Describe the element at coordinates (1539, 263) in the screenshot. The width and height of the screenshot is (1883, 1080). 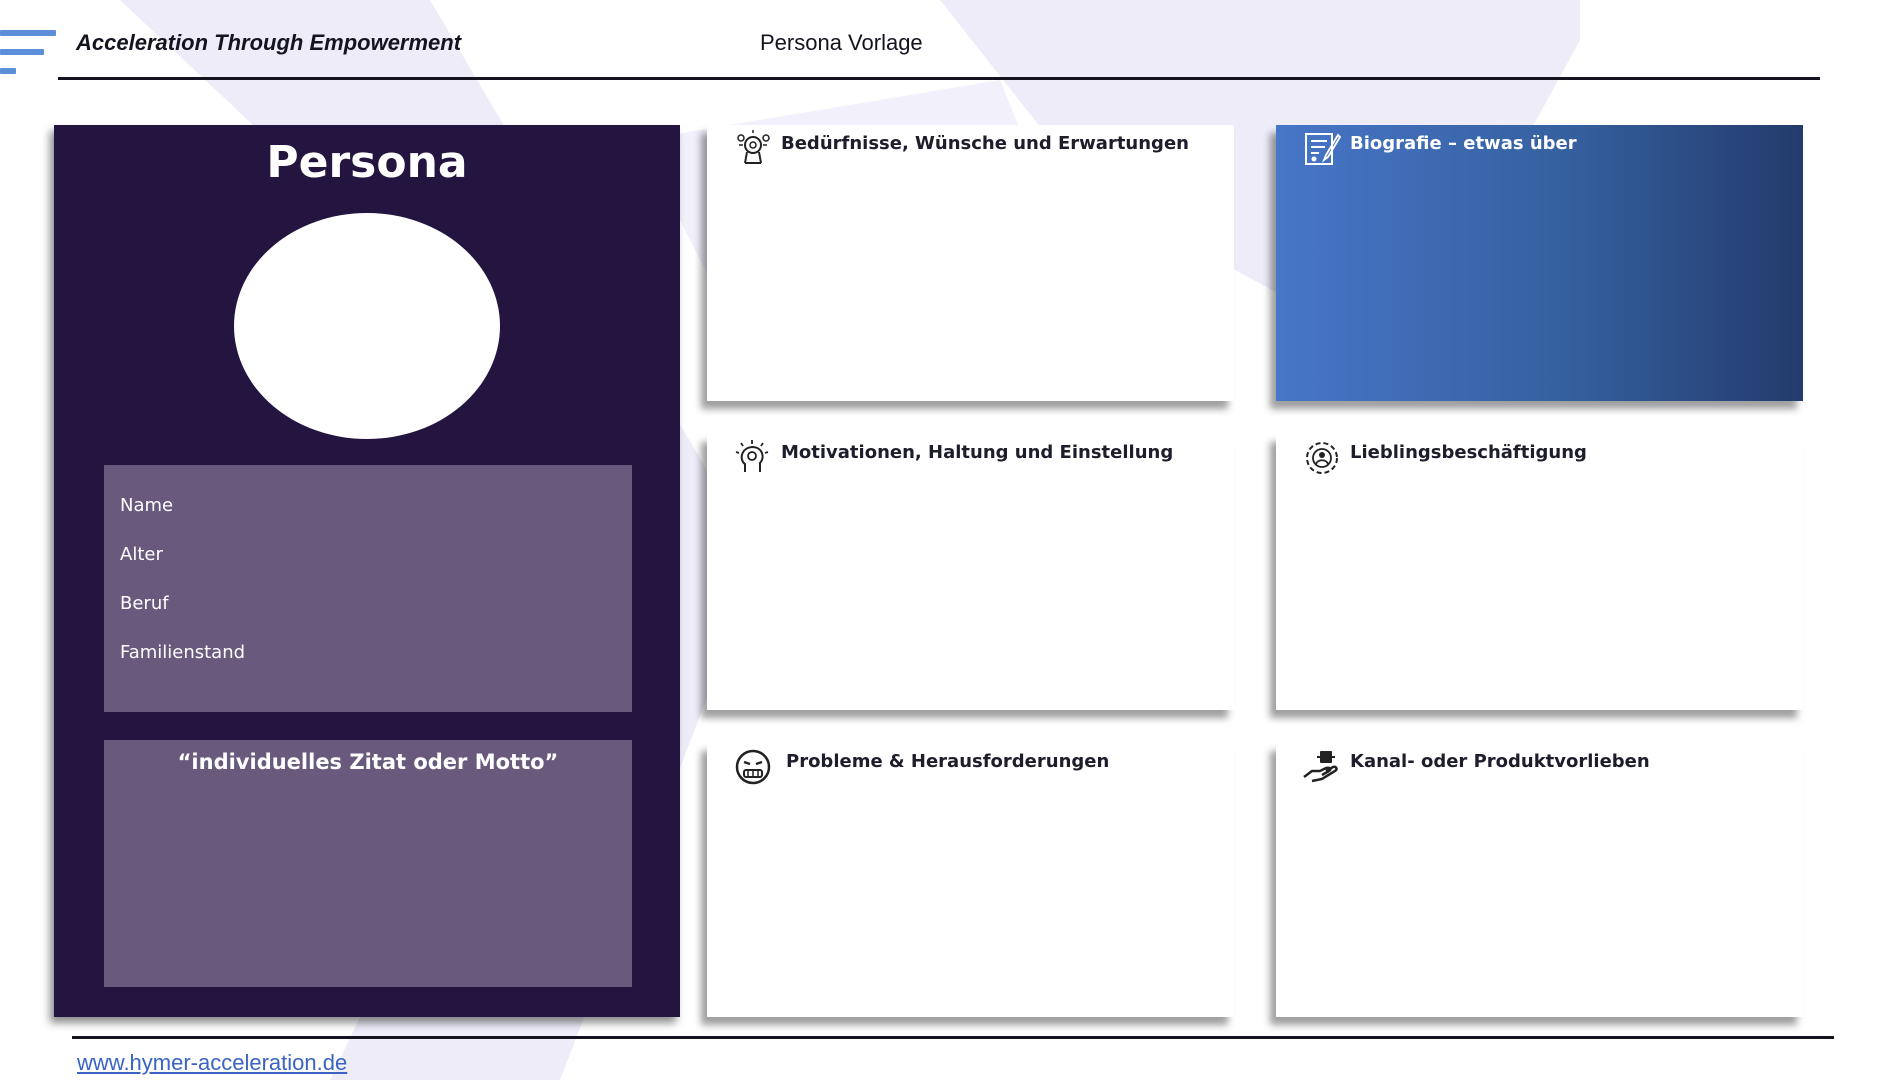
I see `panel-biografie: Biografie – etwas über` at that location.